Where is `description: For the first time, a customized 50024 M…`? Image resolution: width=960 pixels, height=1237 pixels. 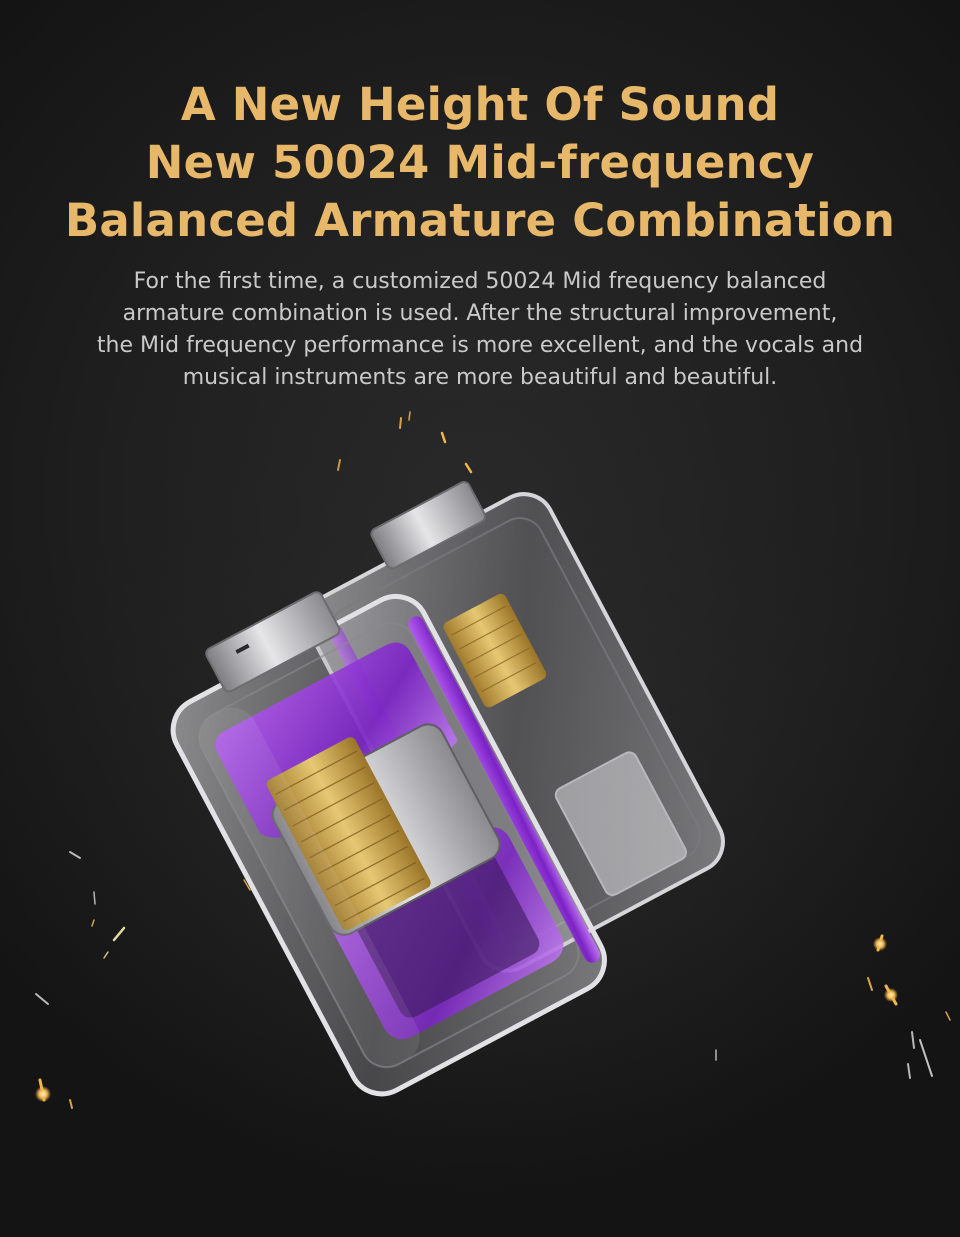 description: For the first time, a customized 50024 M… is located at coordinates (480, 330).